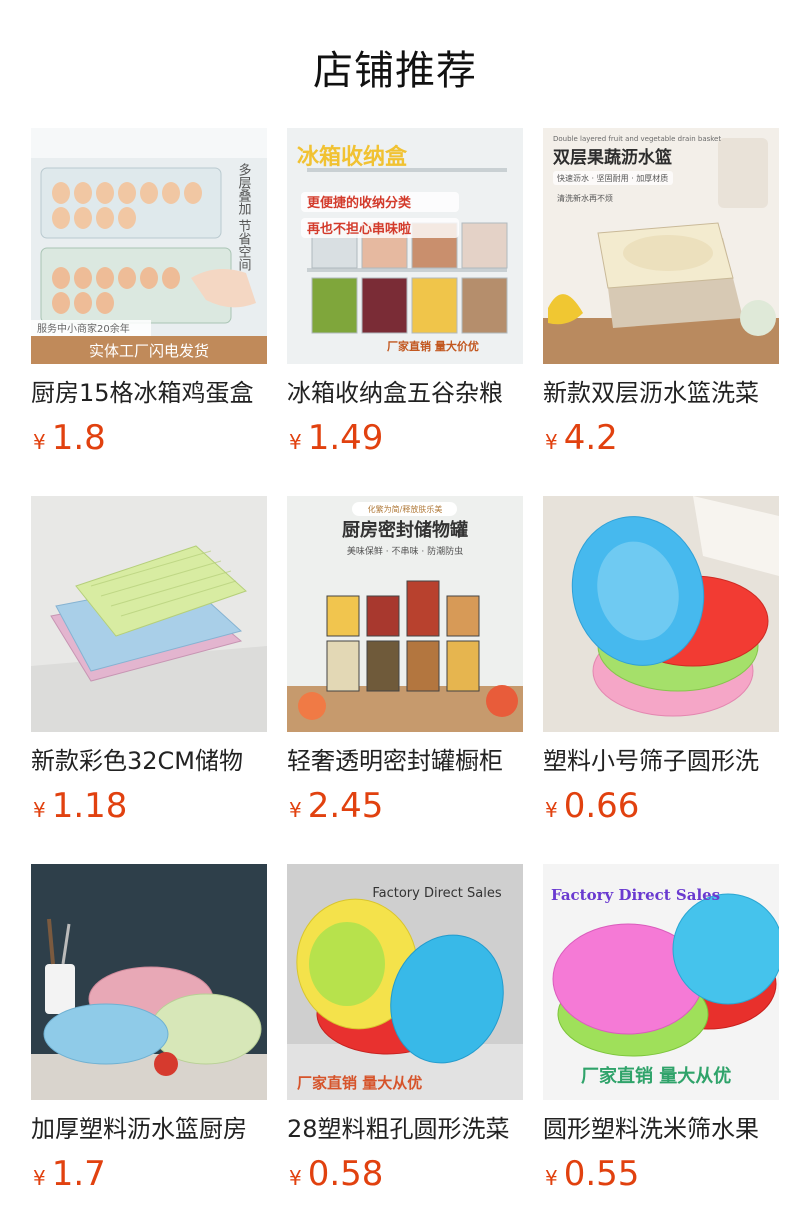 Image resolution: width=790 pixels, height=1232 pixels. I want to click on price-value: 0.55, so click(601, 1174).